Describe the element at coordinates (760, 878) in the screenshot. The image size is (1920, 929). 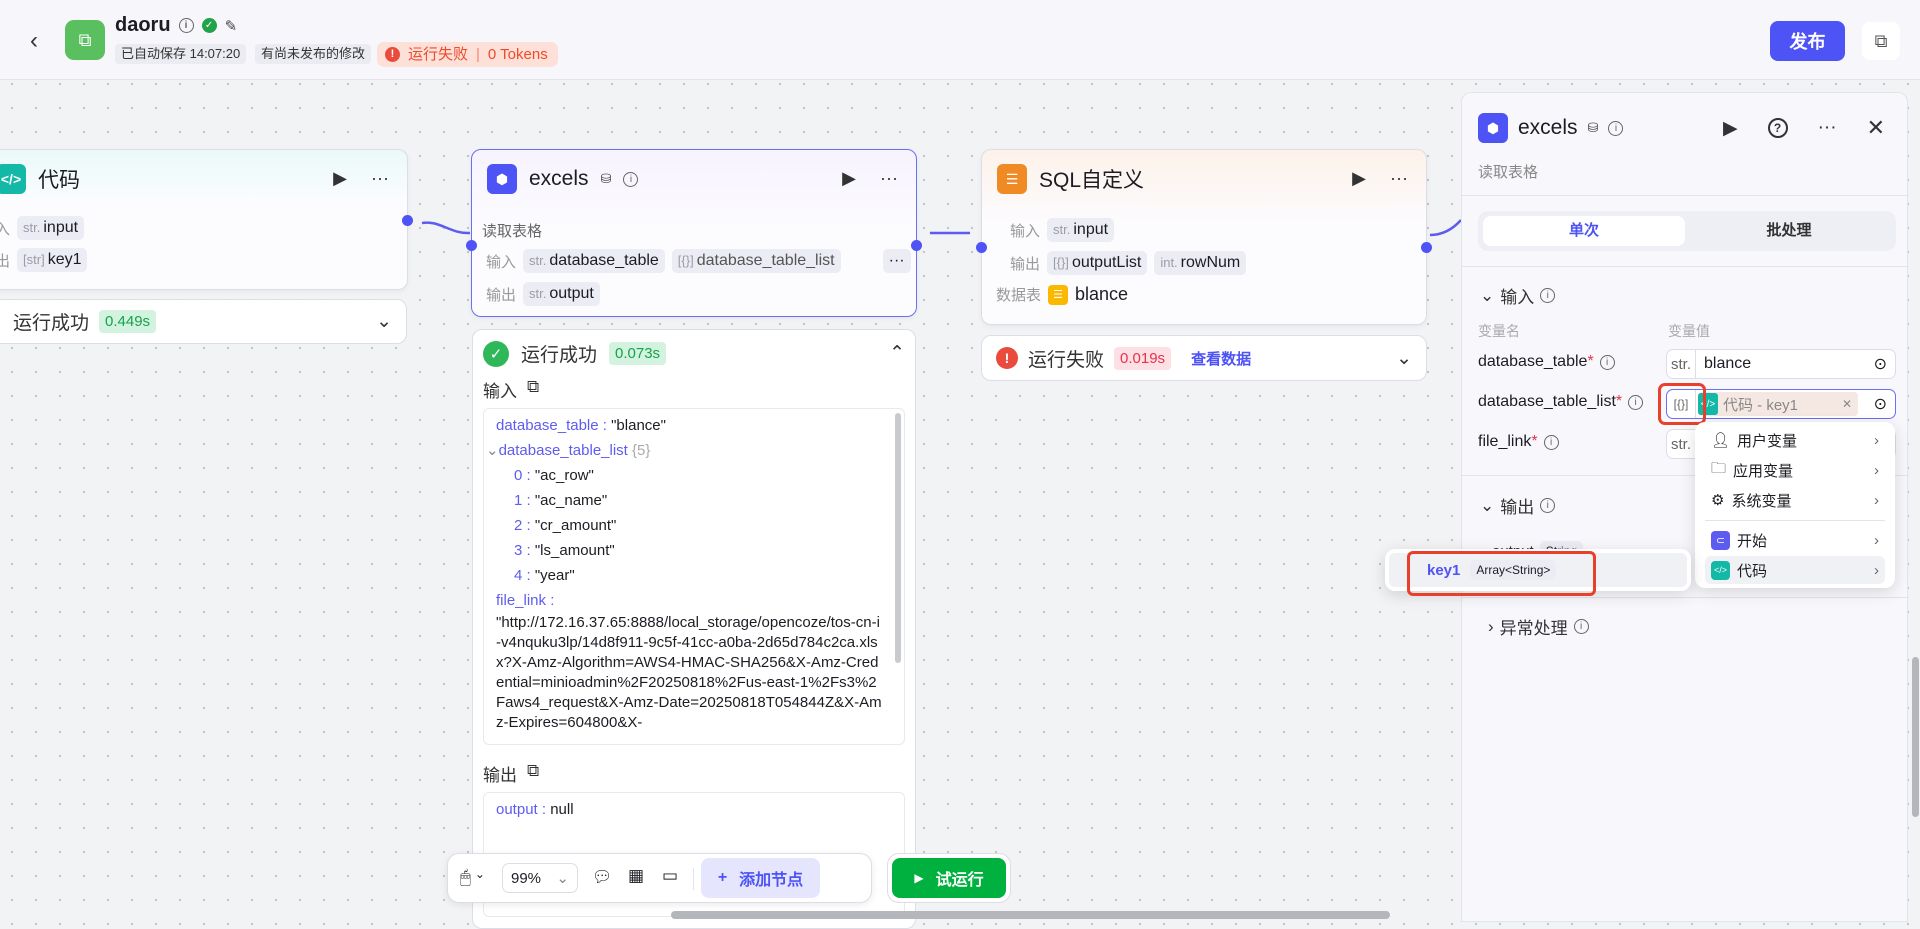
I see `add-node-button: + 添加节点` at that location.